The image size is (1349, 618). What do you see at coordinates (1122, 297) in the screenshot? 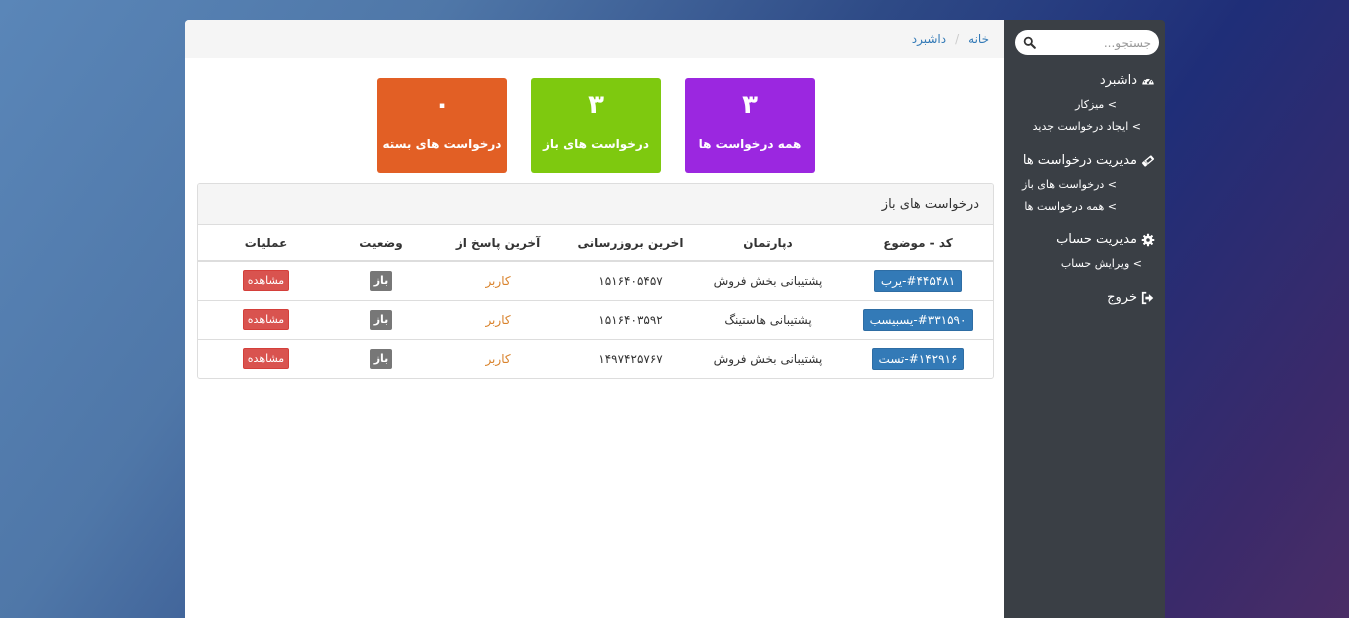
I see `sidebar-item-logout-label: خروج` at bounding box center [1122, 297].